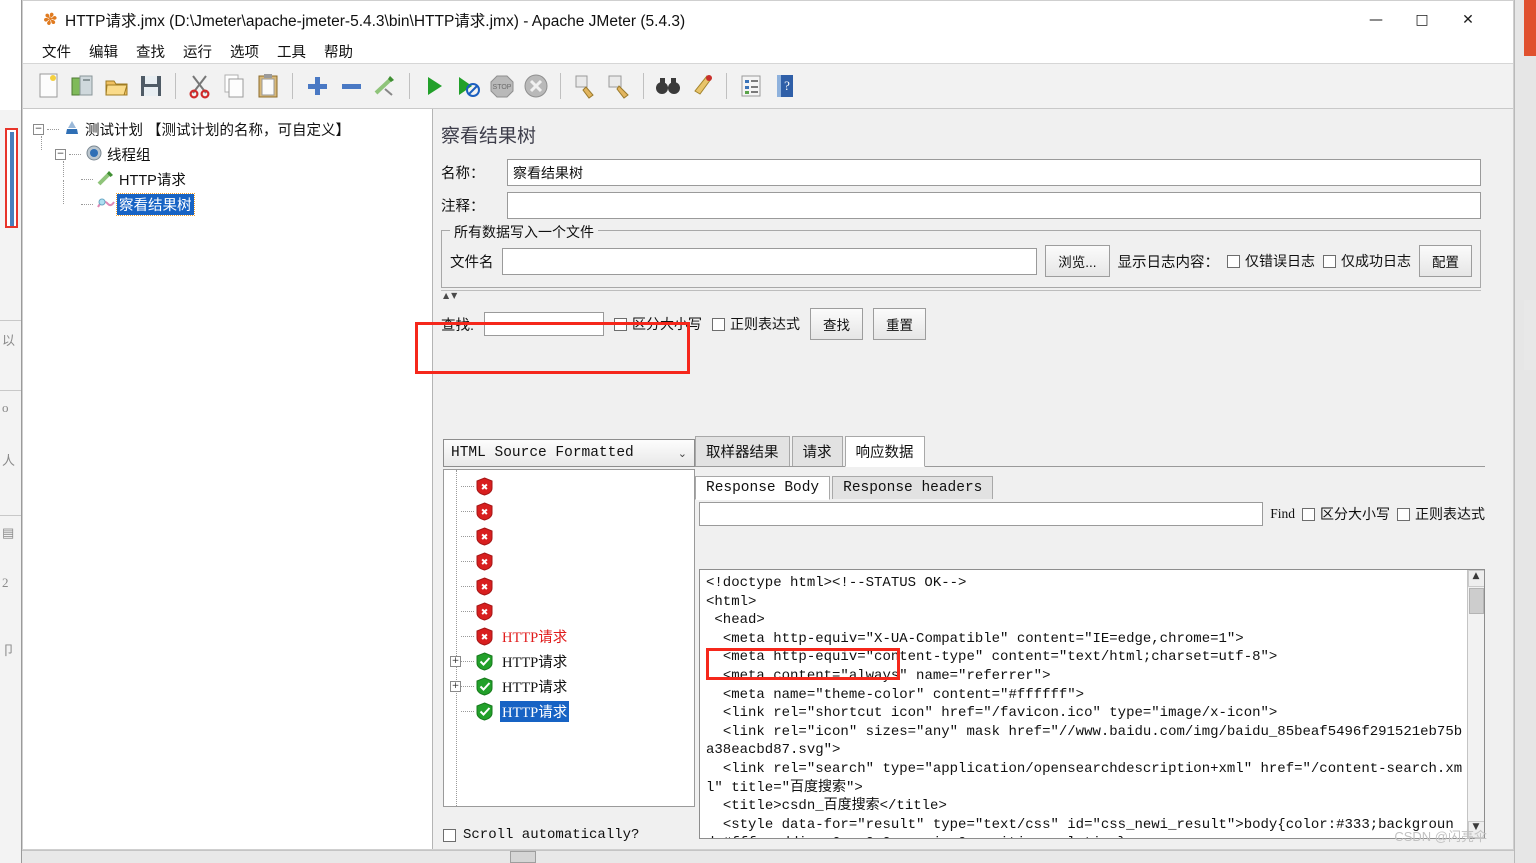 This screenshot has height=863, width=1536. Describe the element at coordinates (83, 86) in the screenshot. I see `new-templates-icon` at that location.